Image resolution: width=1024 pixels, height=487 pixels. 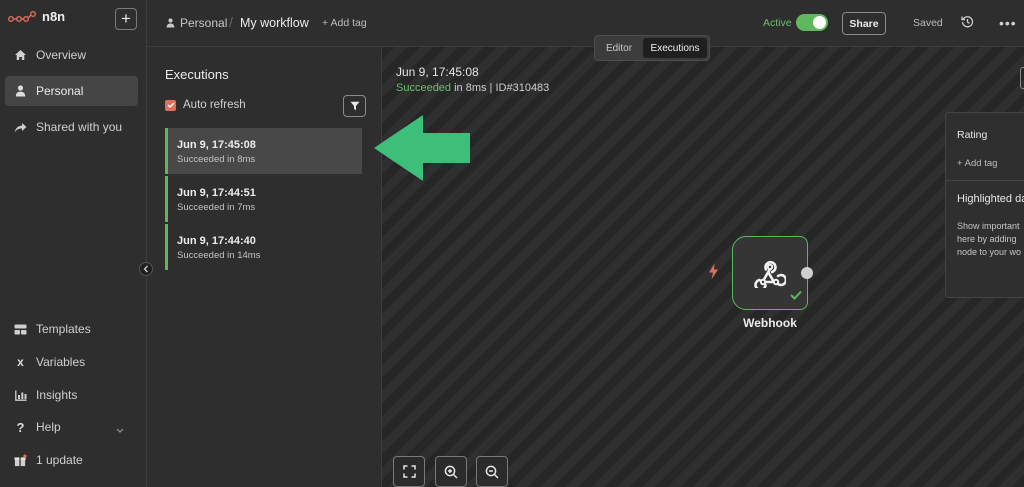 I want to click on card-text-line: Show important, so click(x=988, y=226).